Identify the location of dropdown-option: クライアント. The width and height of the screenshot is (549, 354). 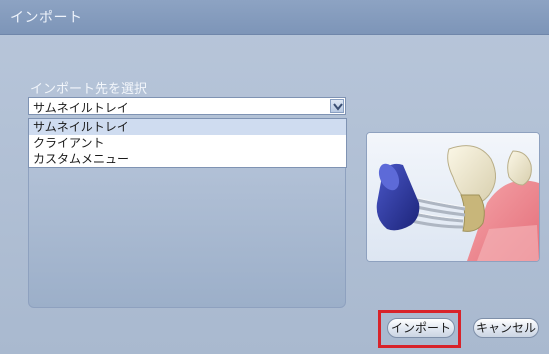
(187, 143).